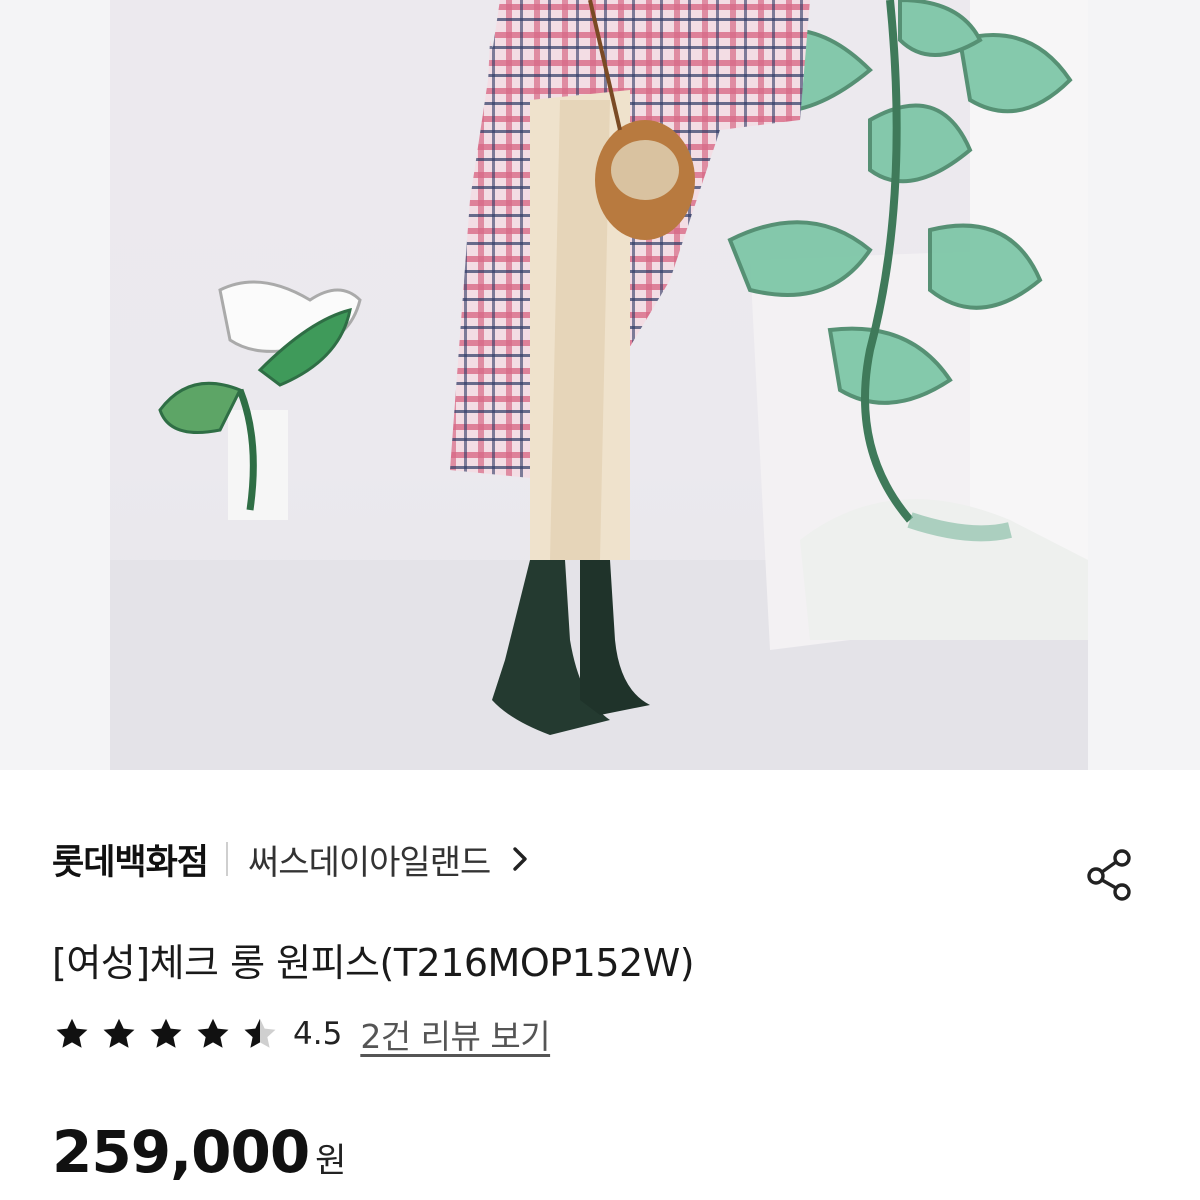 The width and height of the screenshot is (1200, 1200). What do you see at coordinates (130, 859) in the screenshot?
I see `brand-store-name: 롯데백화점` at bounding box center [130, 859].